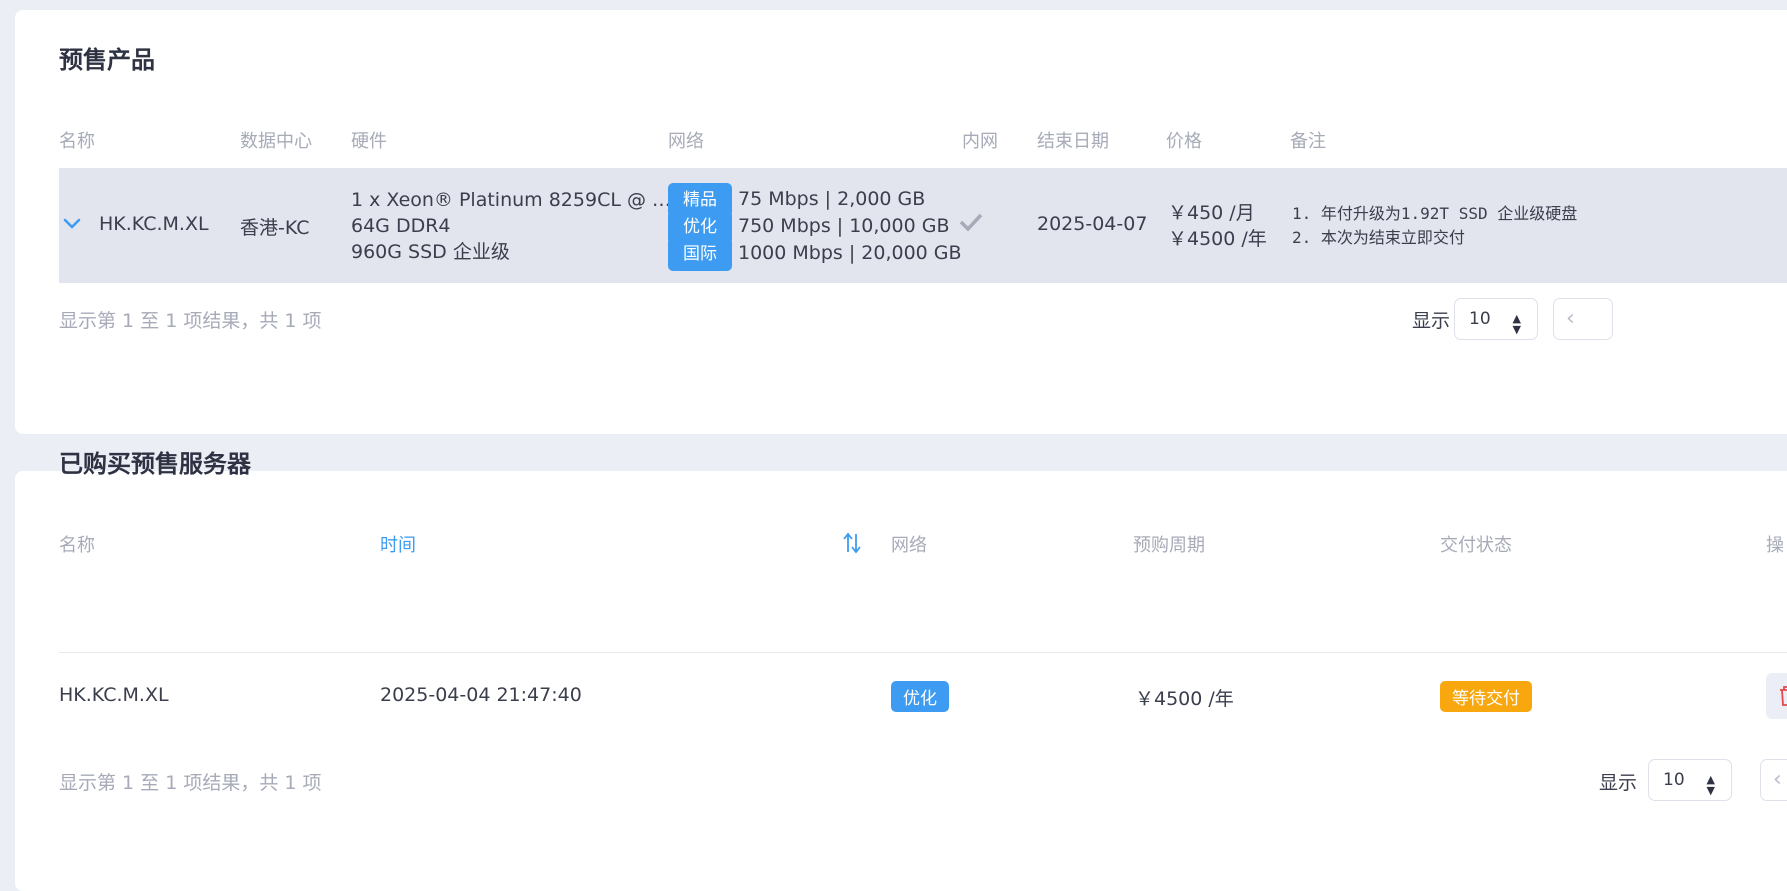 This screenshot has width=1787, height=891. What do you see at coordinates (1217, 239) in the screenshot?
I see `price-year: ￥4500 /年` at bounding box center [1217, 239].